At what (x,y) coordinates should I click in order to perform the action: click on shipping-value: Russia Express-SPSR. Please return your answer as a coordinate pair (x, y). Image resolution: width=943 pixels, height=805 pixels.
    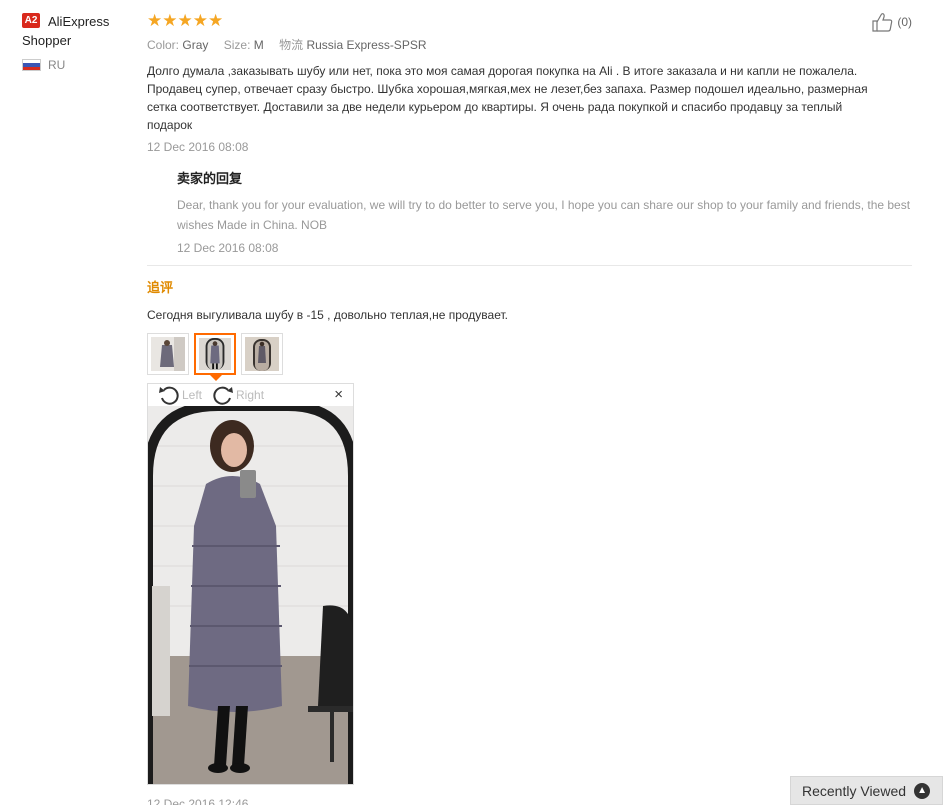
    Looking at the image, I should click on (366, 45).